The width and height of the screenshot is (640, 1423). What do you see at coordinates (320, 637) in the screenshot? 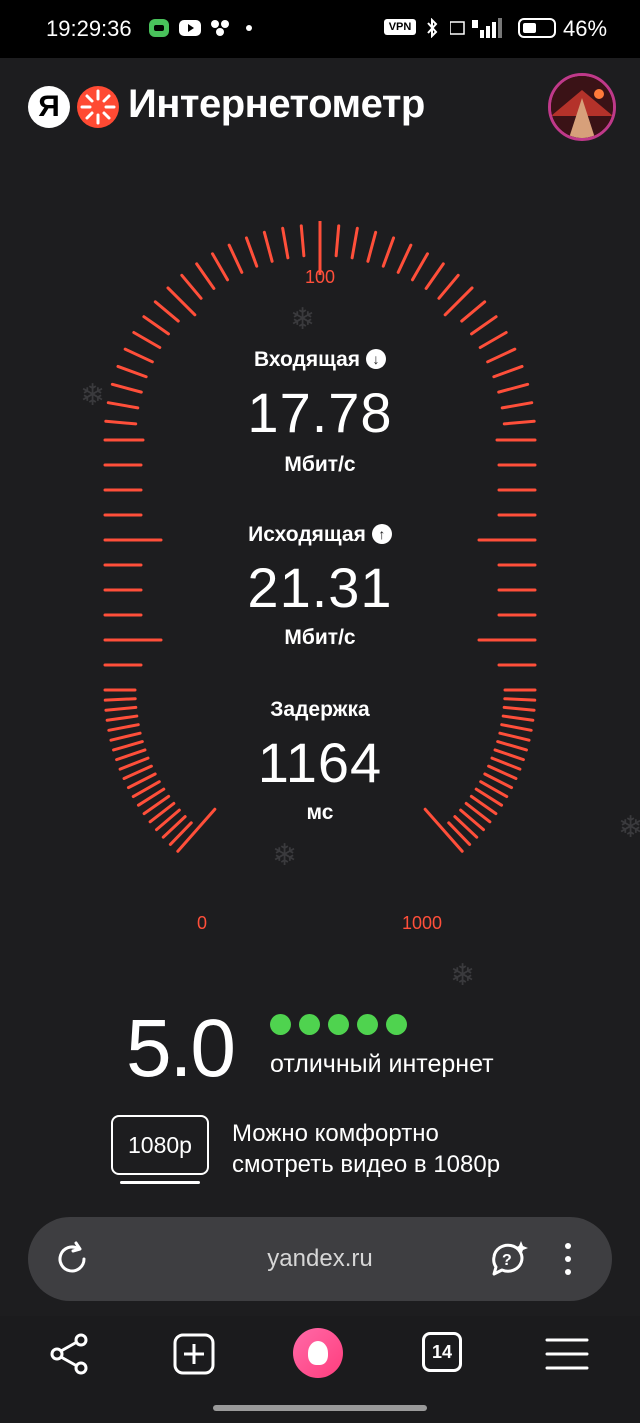
I see `upload-unit: Мбит/с` at bounding box center [320, 637].